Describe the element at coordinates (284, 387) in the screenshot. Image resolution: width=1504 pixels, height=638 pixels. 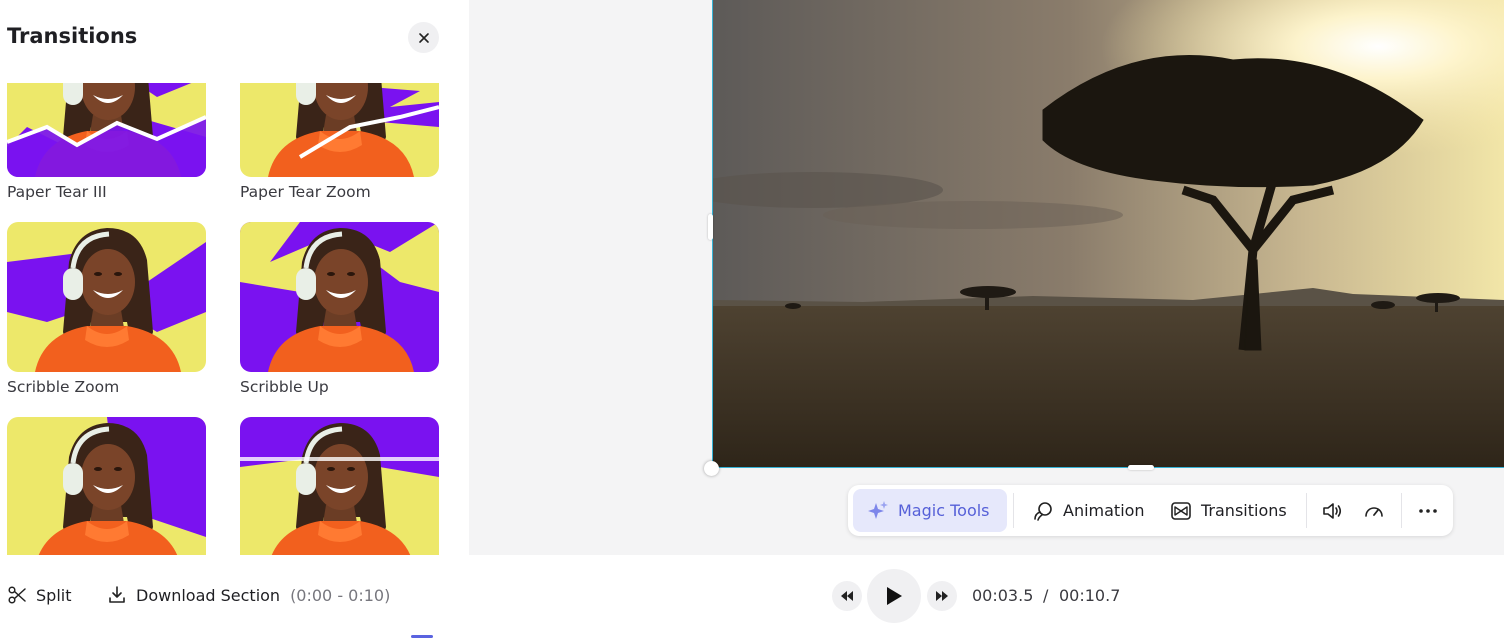
I see `transition-label: Scribble Up` at that location.